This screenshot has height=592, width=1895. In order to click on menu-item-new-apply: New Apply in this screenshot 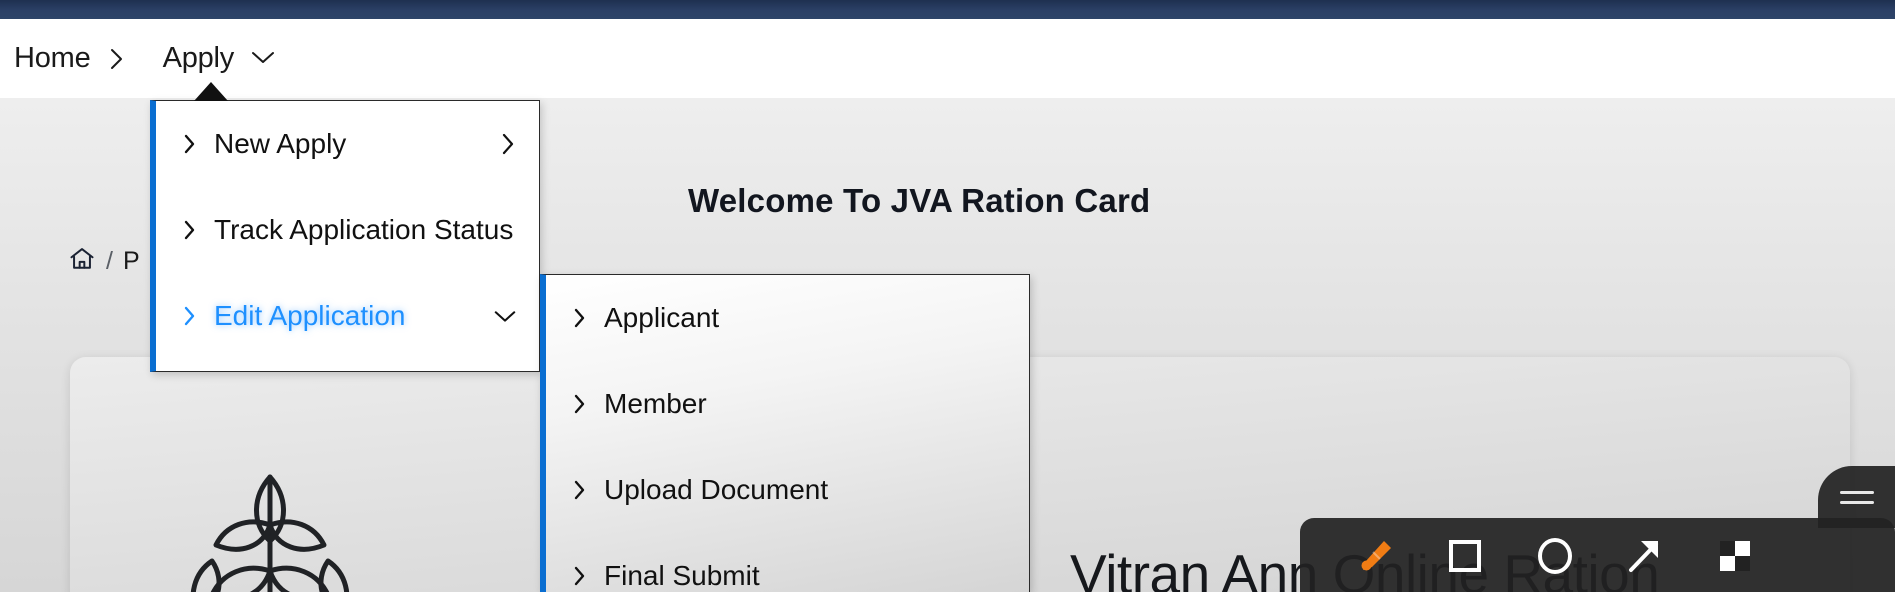, I will do `click(347, 144)`.